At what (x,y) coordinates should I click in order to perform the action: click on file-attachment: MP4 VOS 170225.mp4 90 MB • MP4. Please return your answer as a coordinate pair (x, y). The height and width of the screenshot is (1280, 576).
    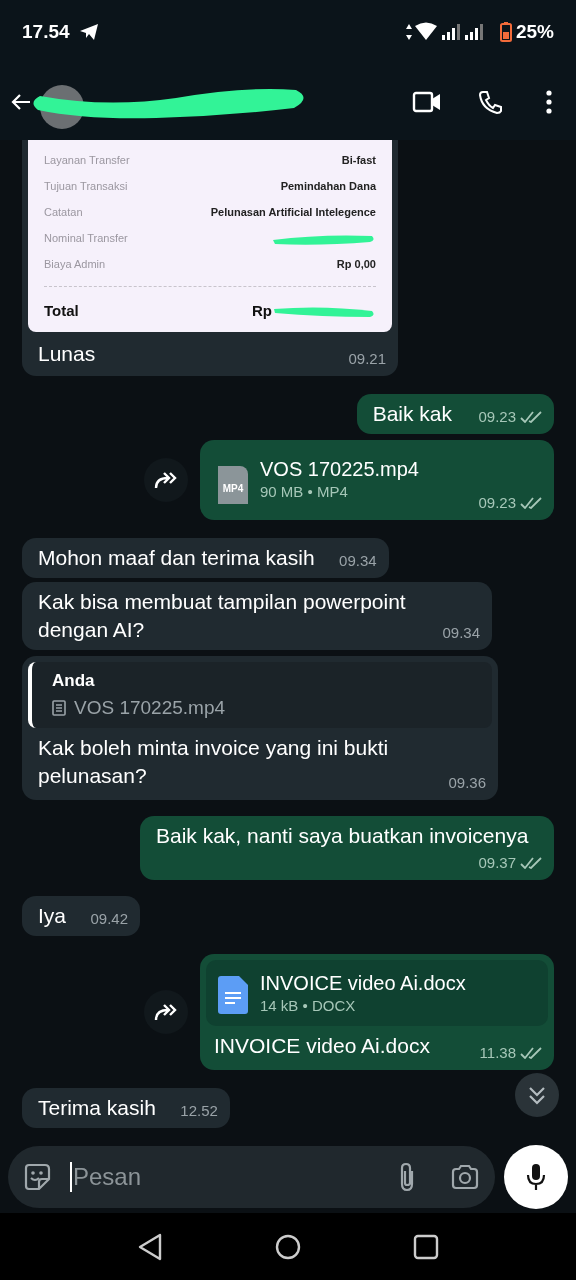
    Looking at the image, I should click on (318, 480).